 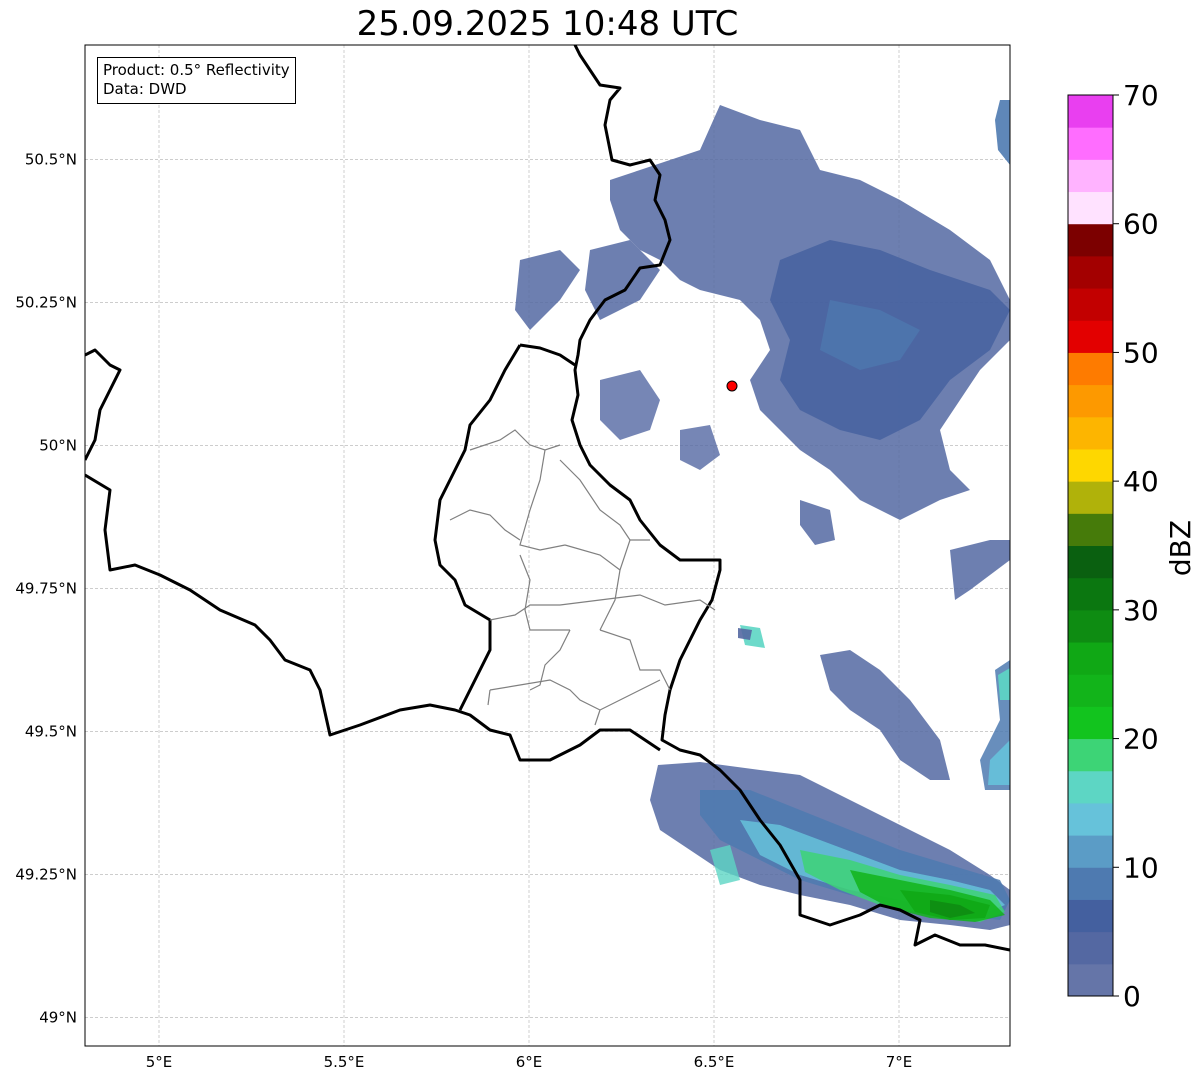 I want to click on lat-tick-label: 49.75°N, so click(x=46, y=588).